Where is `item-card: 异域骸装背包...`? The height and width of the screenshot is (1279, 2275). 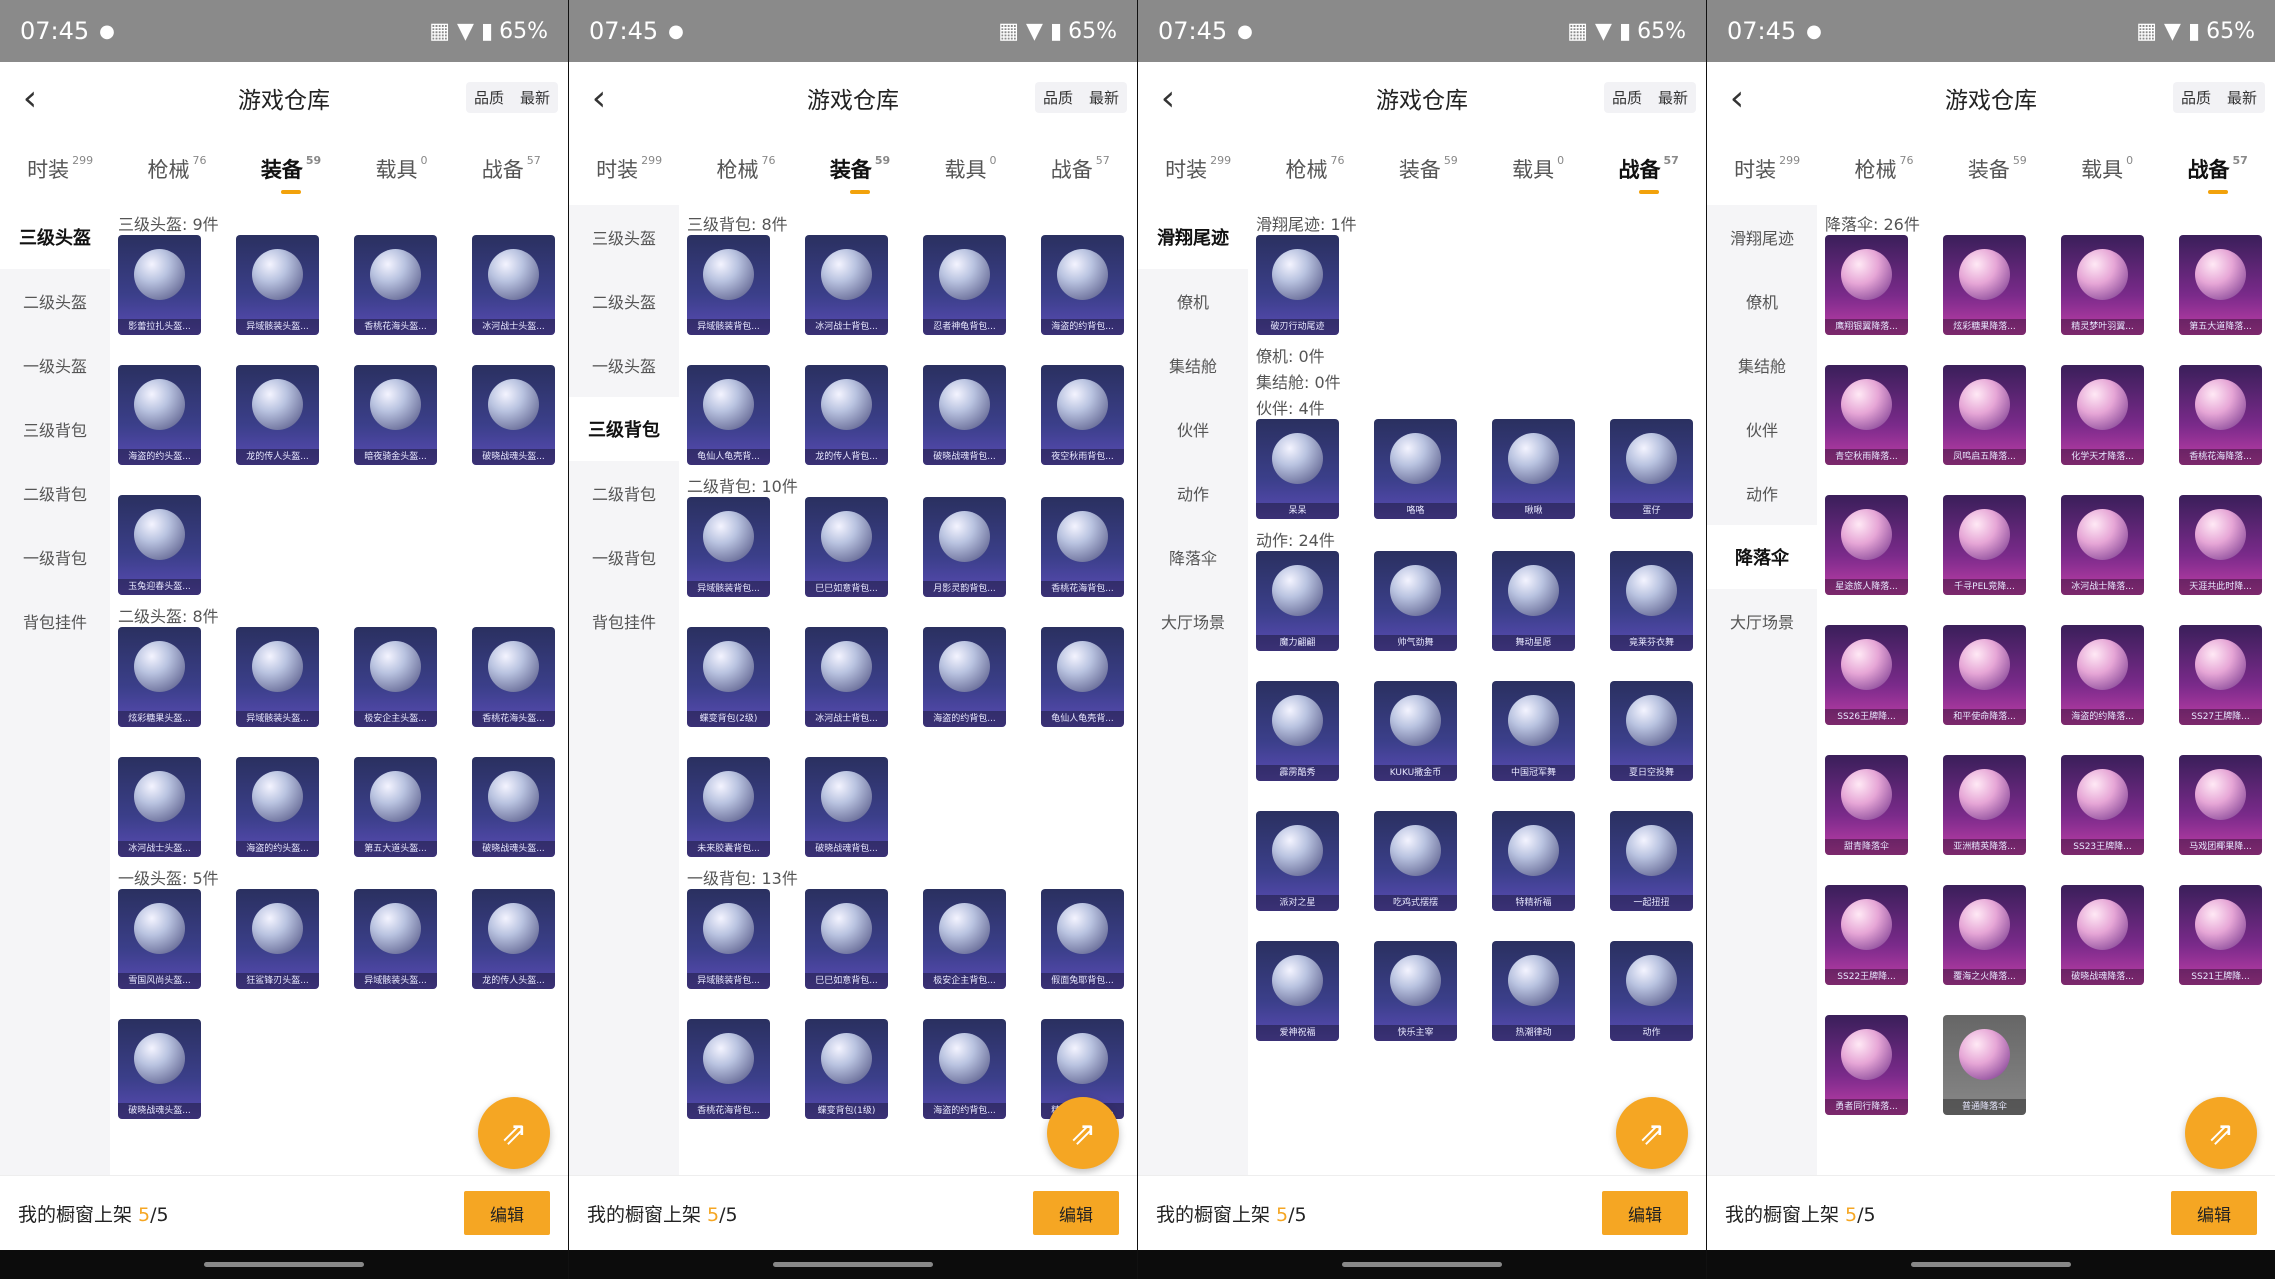 item-card: 异域骸装背包... is located at coordinates (728, 285).